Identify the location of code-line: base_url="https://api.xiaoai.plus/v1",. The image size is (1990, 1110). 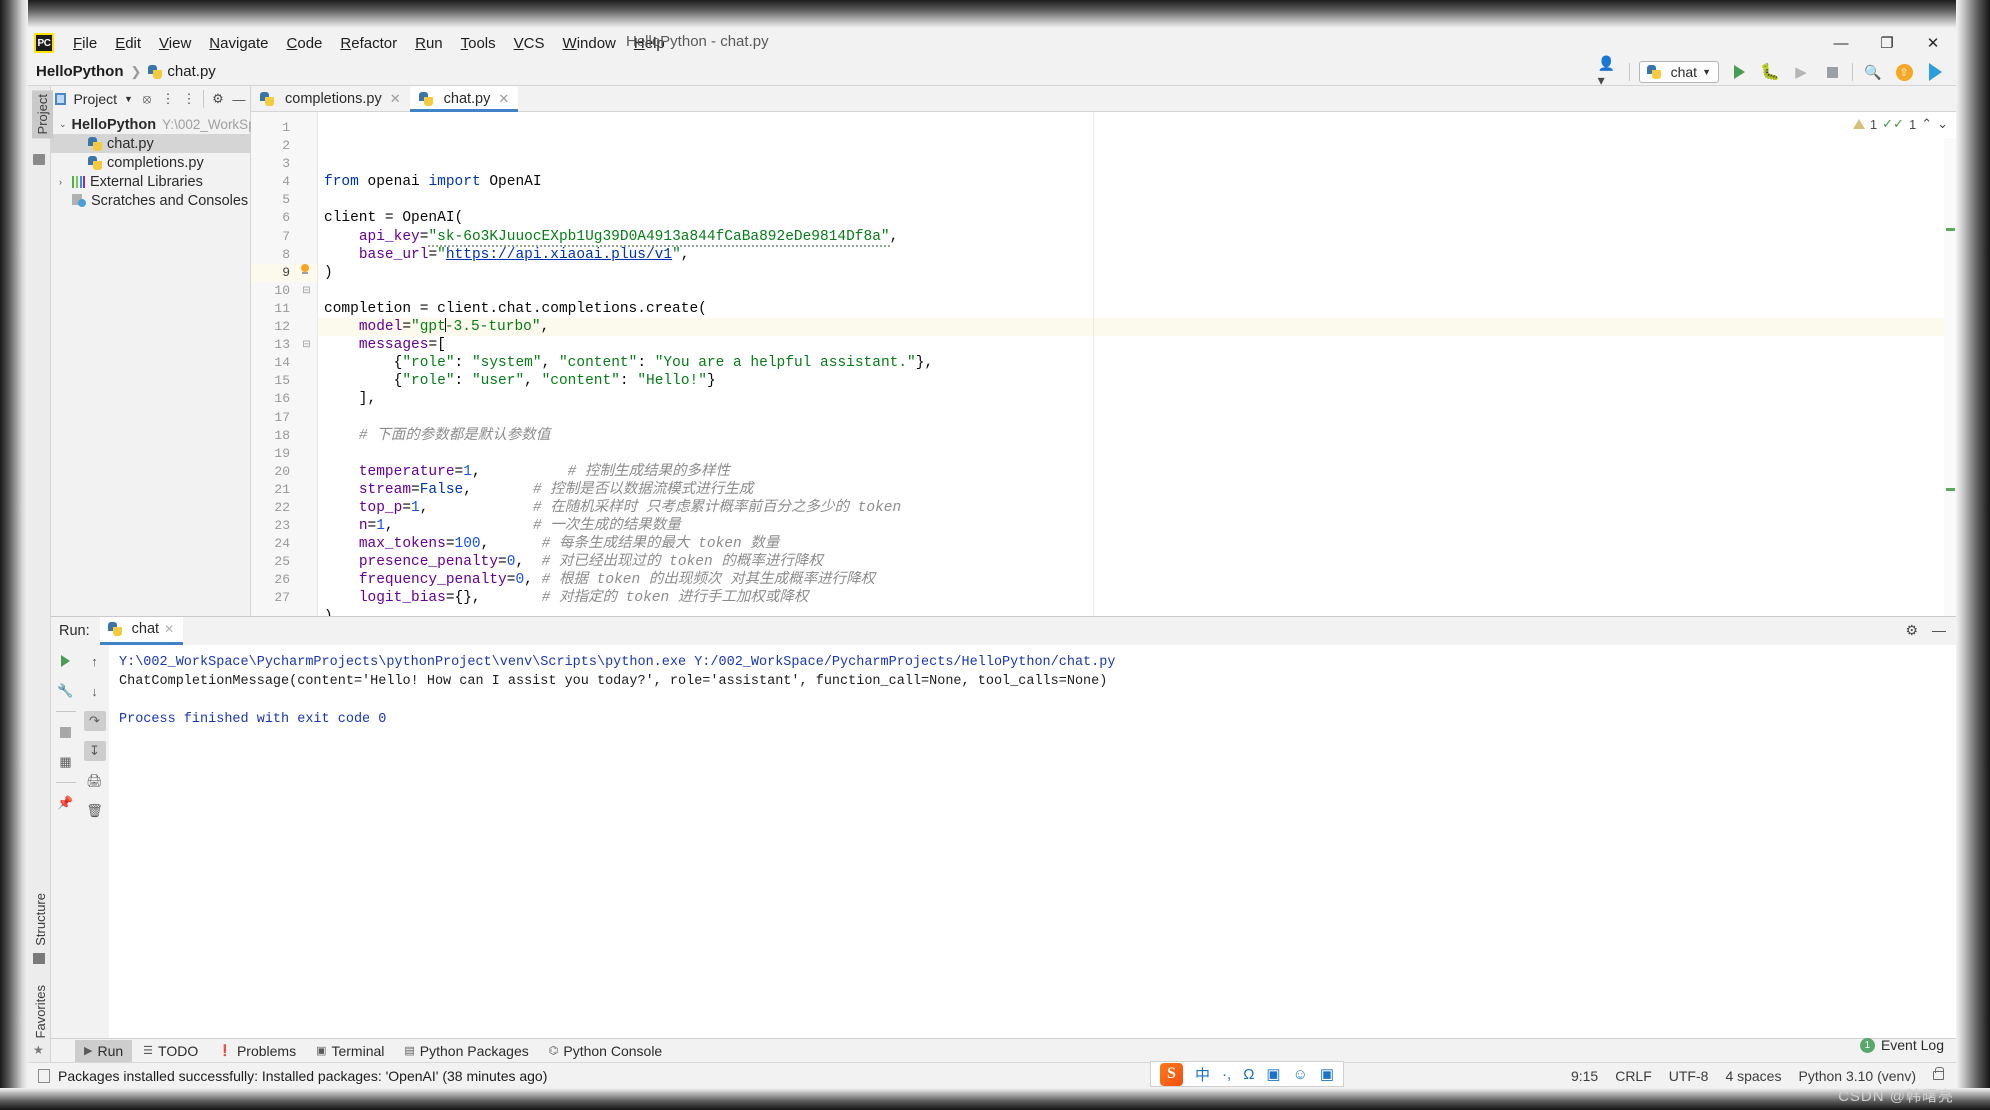
(1137, 255).